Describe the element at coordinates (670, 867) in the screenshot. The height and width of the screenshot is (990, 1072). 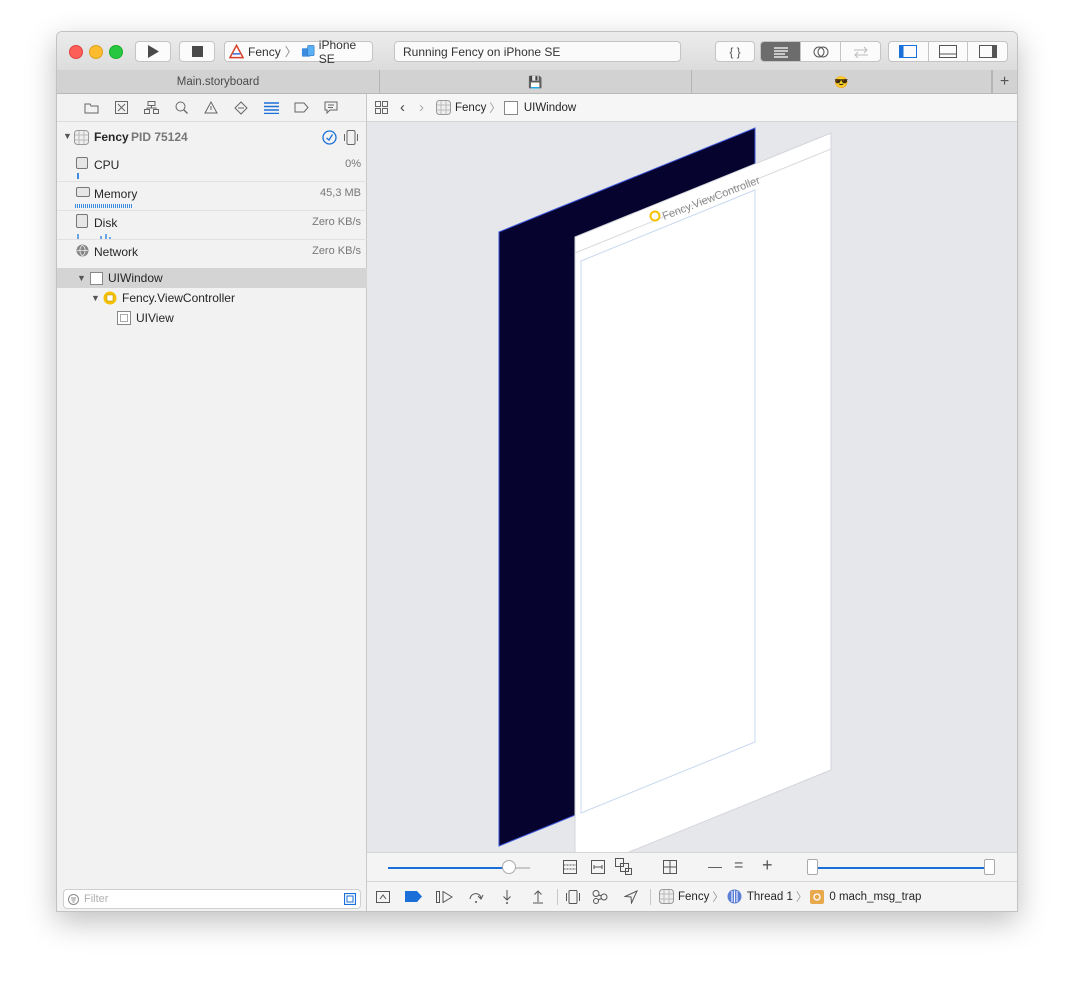
I see `orient-grid-icon` at that location.